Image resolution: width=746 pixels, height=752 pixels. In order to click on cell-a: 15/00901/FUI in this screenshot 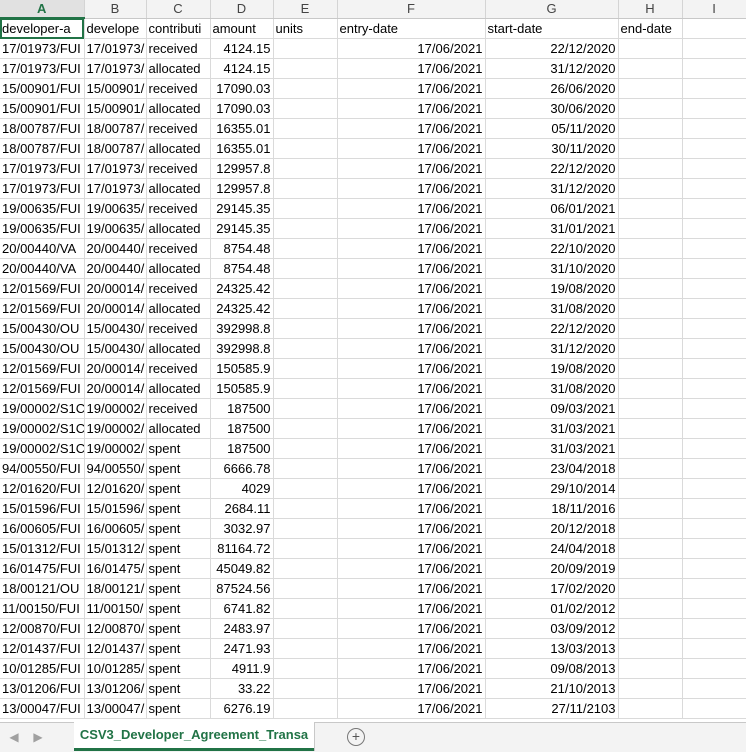, I will do `click(42, 108)`.